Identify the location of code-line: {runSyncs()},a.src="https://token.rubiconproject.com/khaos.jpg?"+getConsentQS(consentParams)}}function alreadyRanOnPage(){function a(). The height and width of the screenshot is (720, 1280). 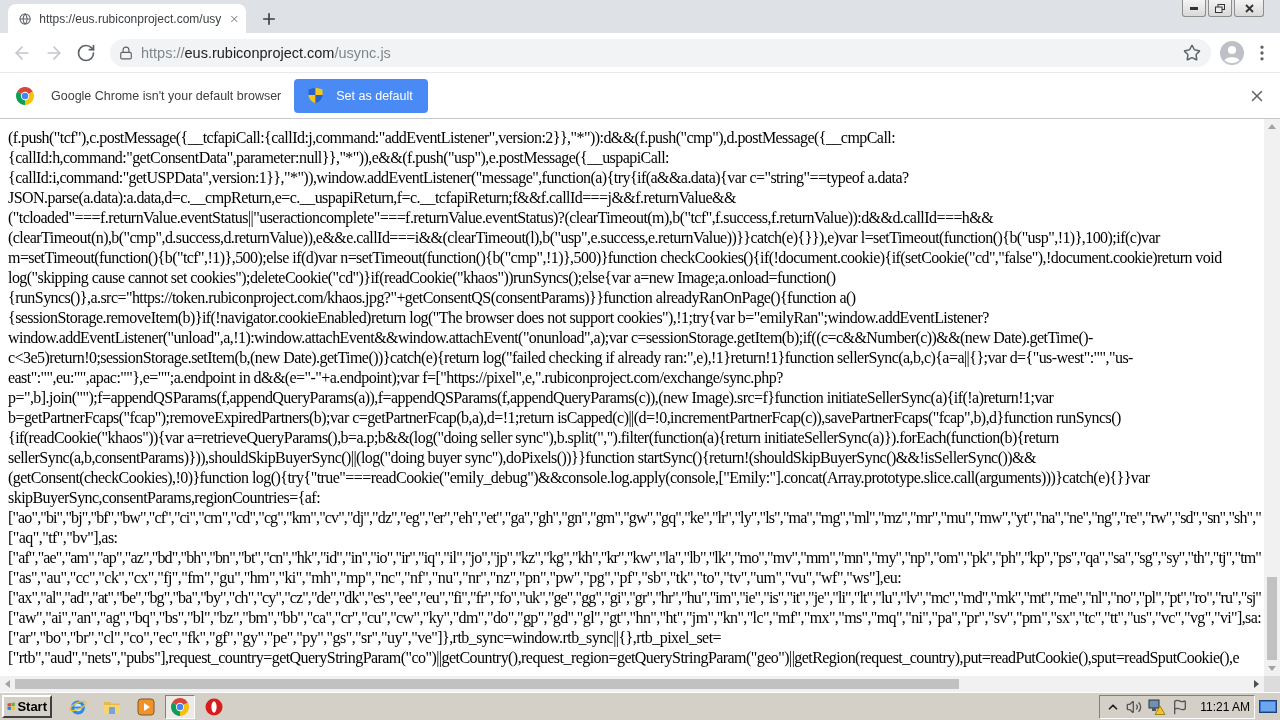
(432, 298).